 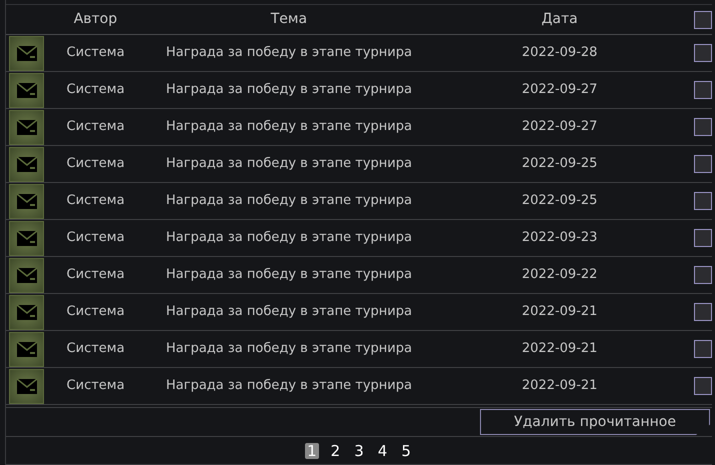 What do you see at coordinates (559, 275) in the screenshot?
I see `date-cell-text: 2022-09-22` at bounding box center [559, 275].